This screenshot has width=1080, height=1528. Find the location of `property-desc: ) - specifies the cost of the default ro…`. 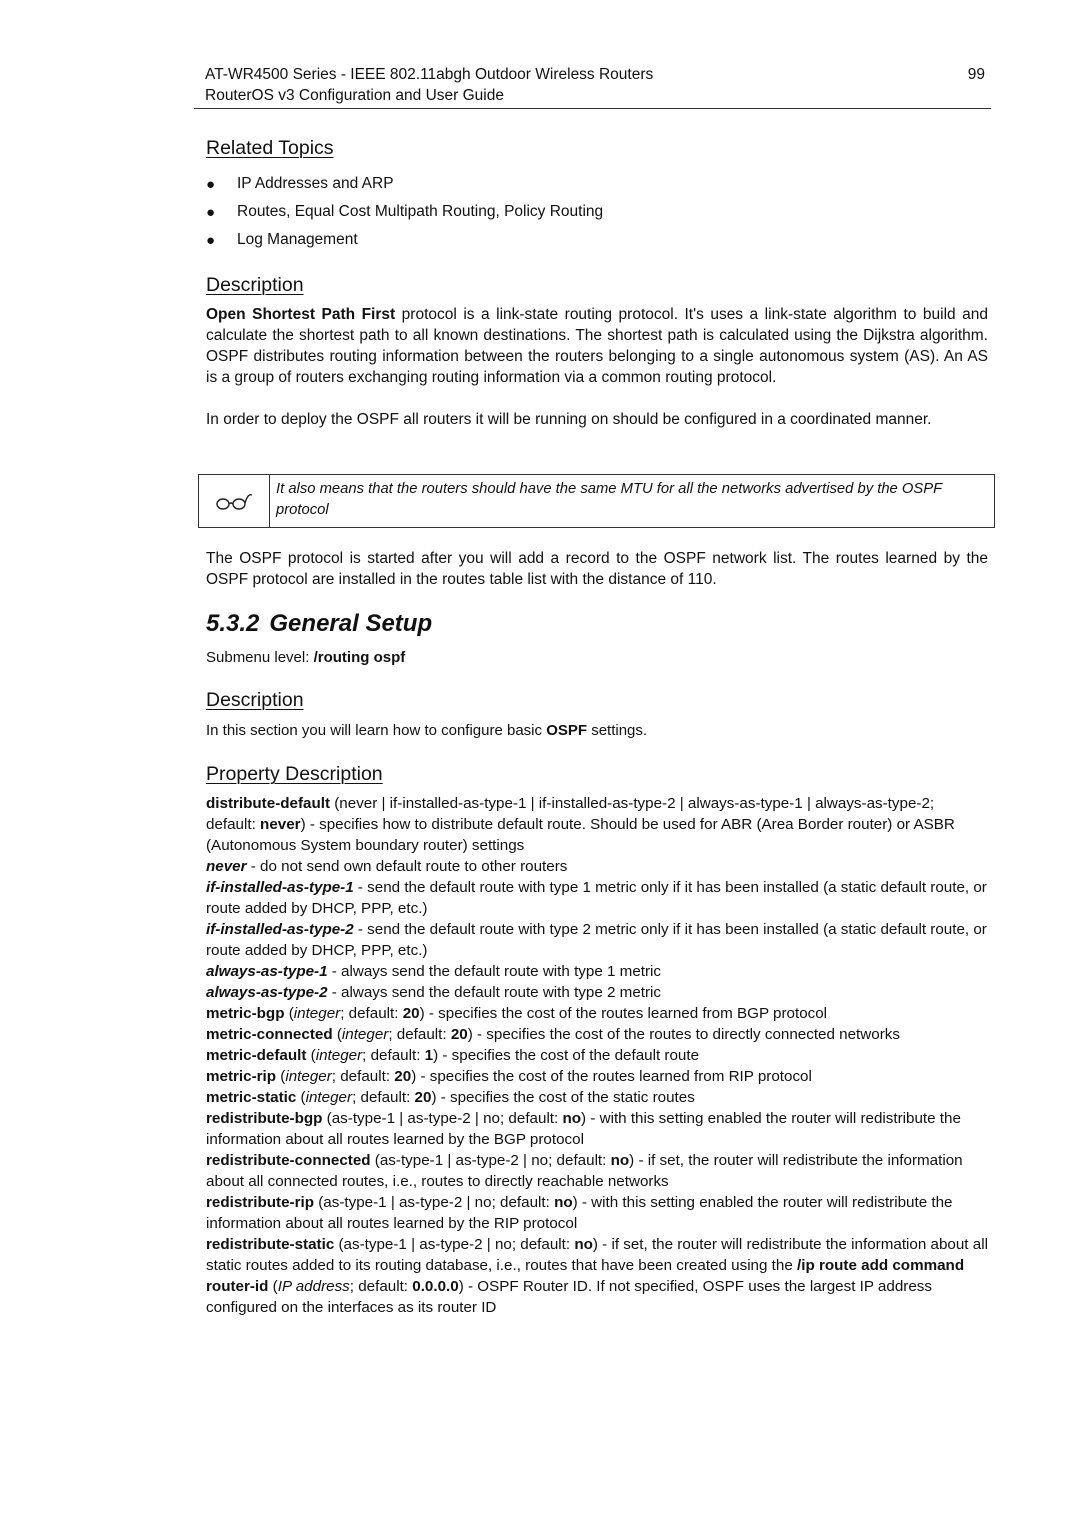

property-desc: ) - specifies the cost of the default ro… is located at coordinates (566, 1055).